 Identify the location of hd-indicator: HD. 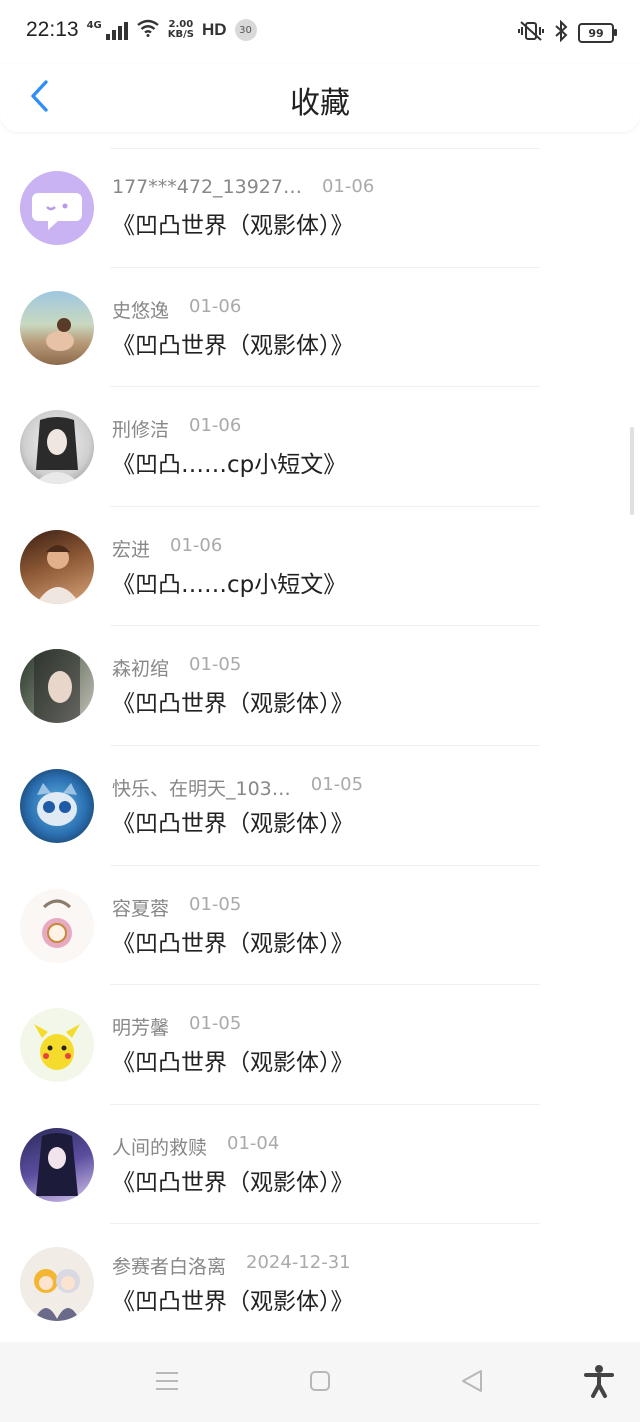
(214, 29).